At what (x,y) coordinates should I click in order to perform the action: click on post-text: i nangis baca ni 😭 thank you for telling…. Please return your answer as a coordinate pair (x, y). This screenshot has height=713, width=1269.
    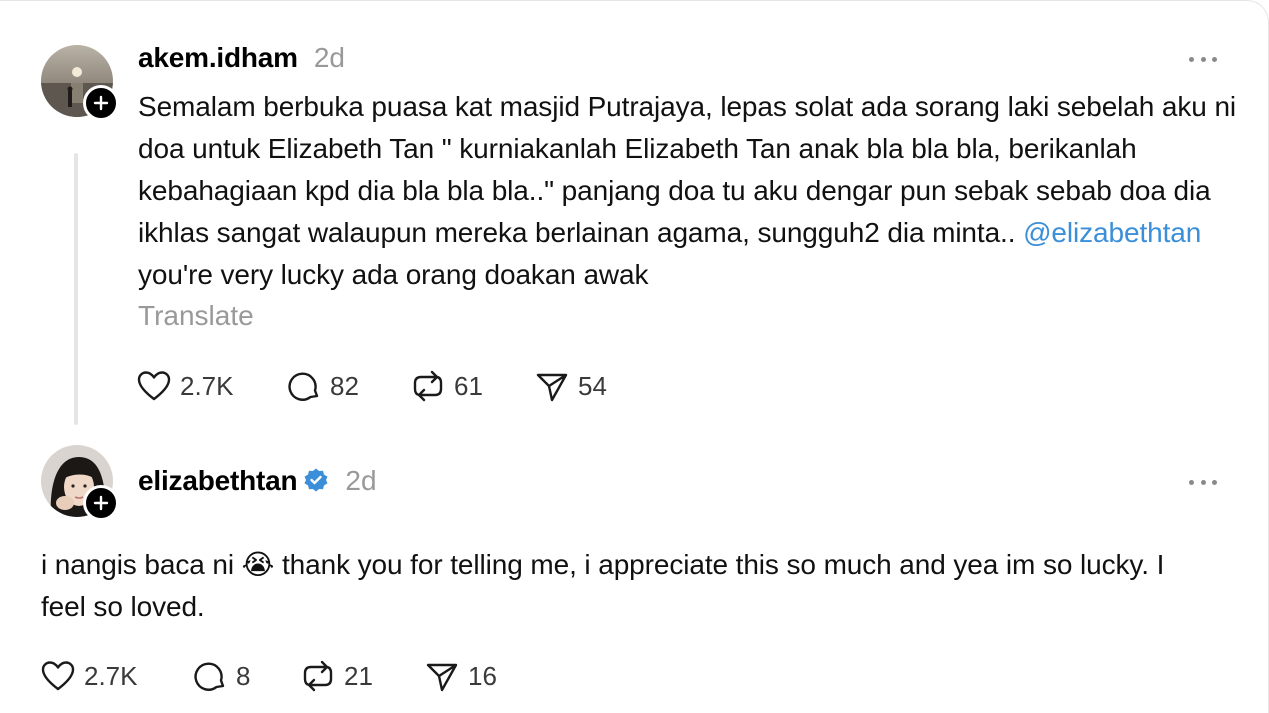
    Looking at the image, I should click on (626, 586).